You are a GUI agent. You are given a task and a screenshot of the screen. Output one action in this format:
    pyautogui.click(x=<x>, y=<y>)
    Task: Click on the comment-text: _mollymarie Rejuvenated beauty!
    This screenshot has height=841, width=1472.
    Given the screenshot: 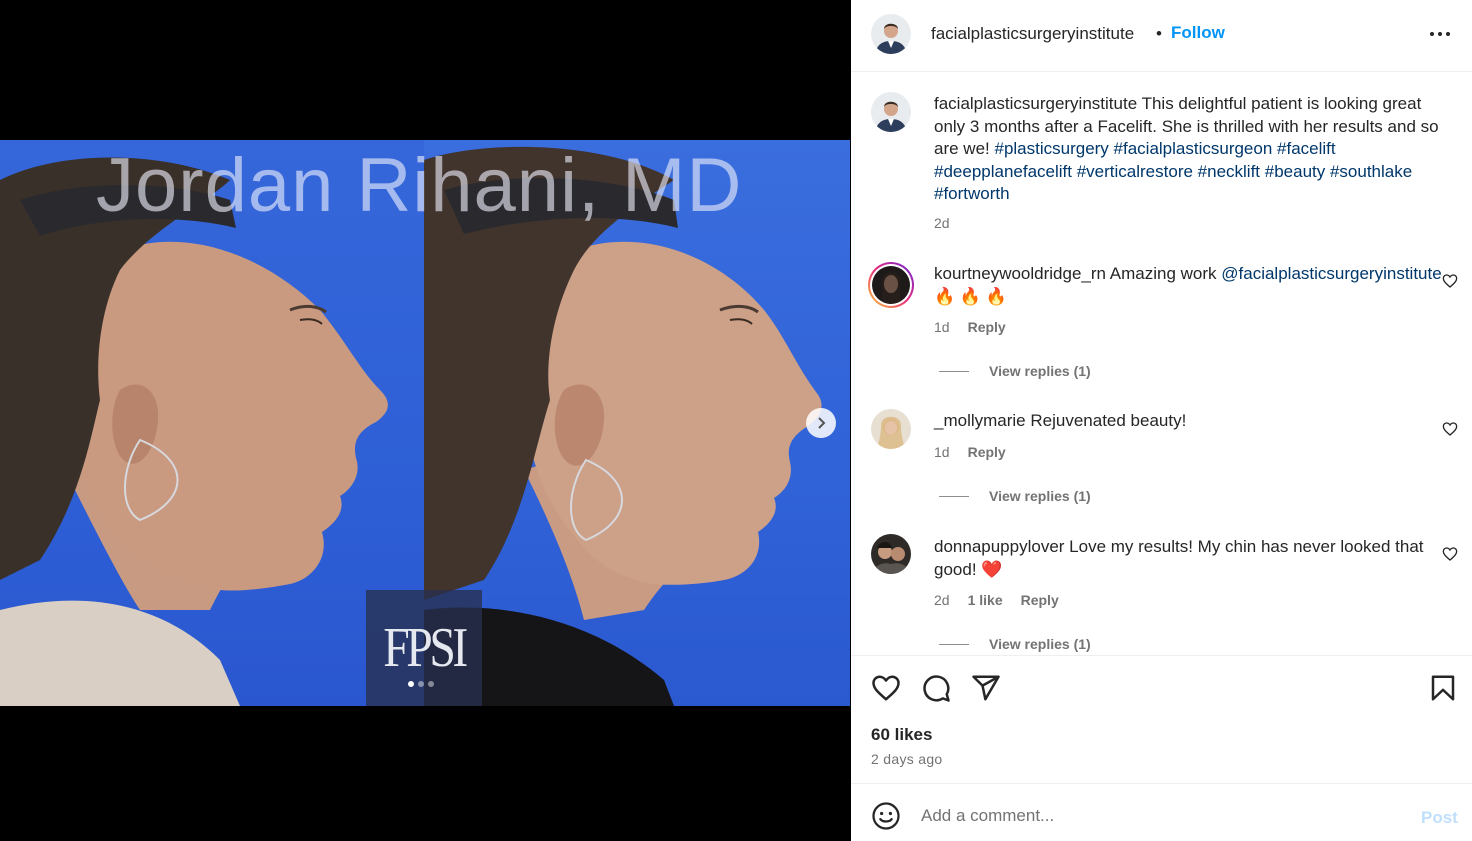 What is the action you would take?
    pyautogui.click(x=1189, y=421)
    